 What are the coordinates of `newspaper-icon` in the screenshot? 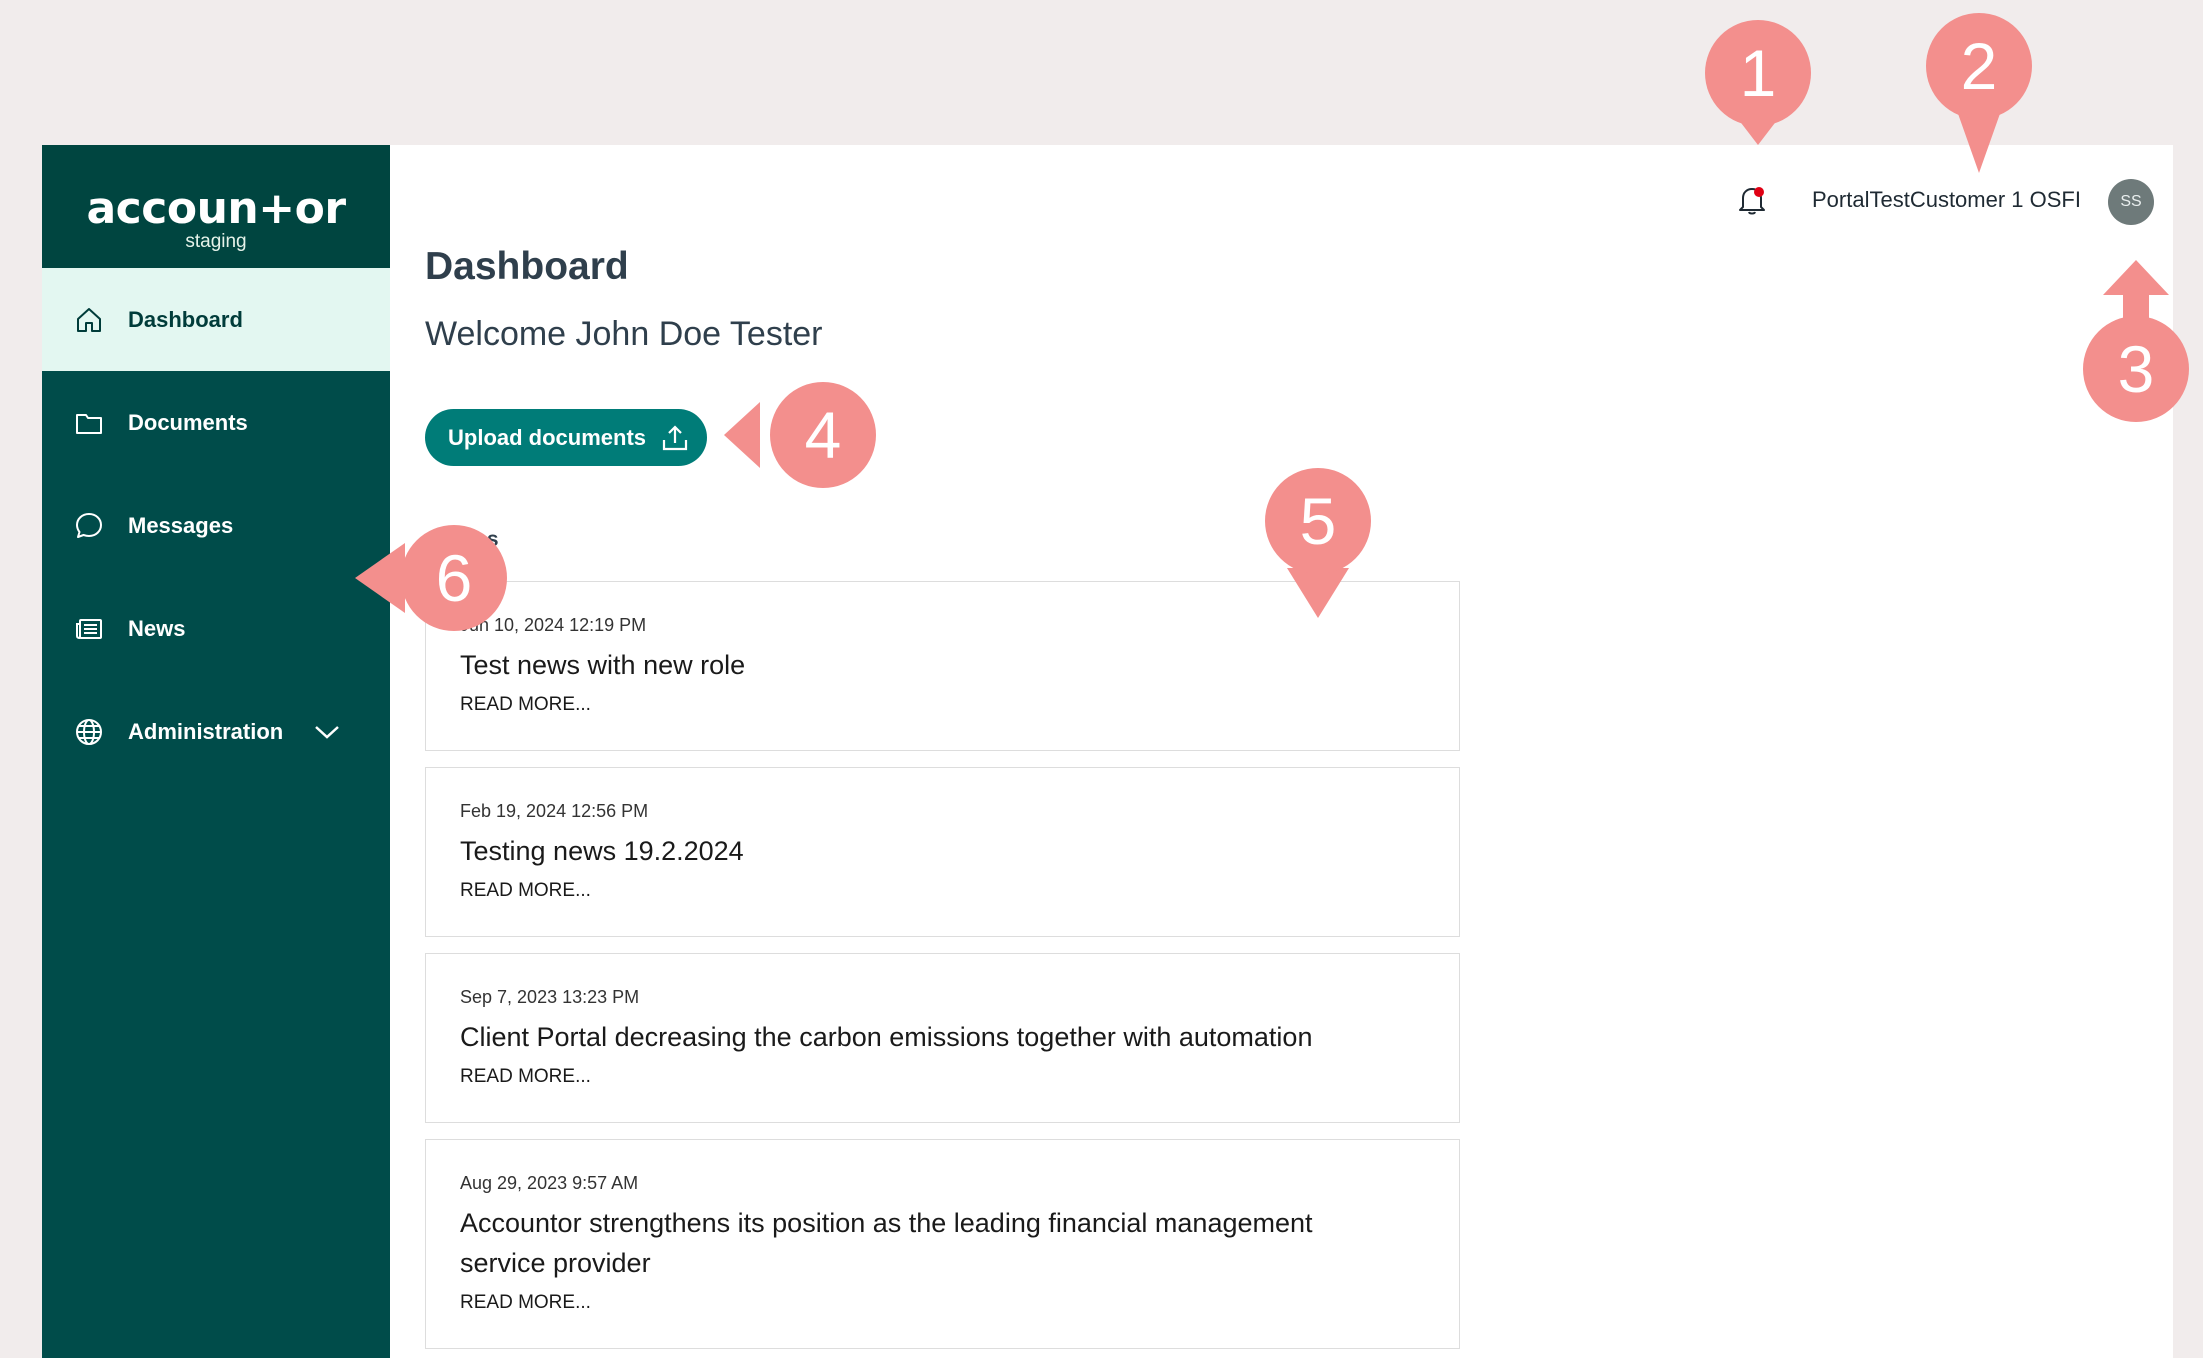 It's located at (89, 629).